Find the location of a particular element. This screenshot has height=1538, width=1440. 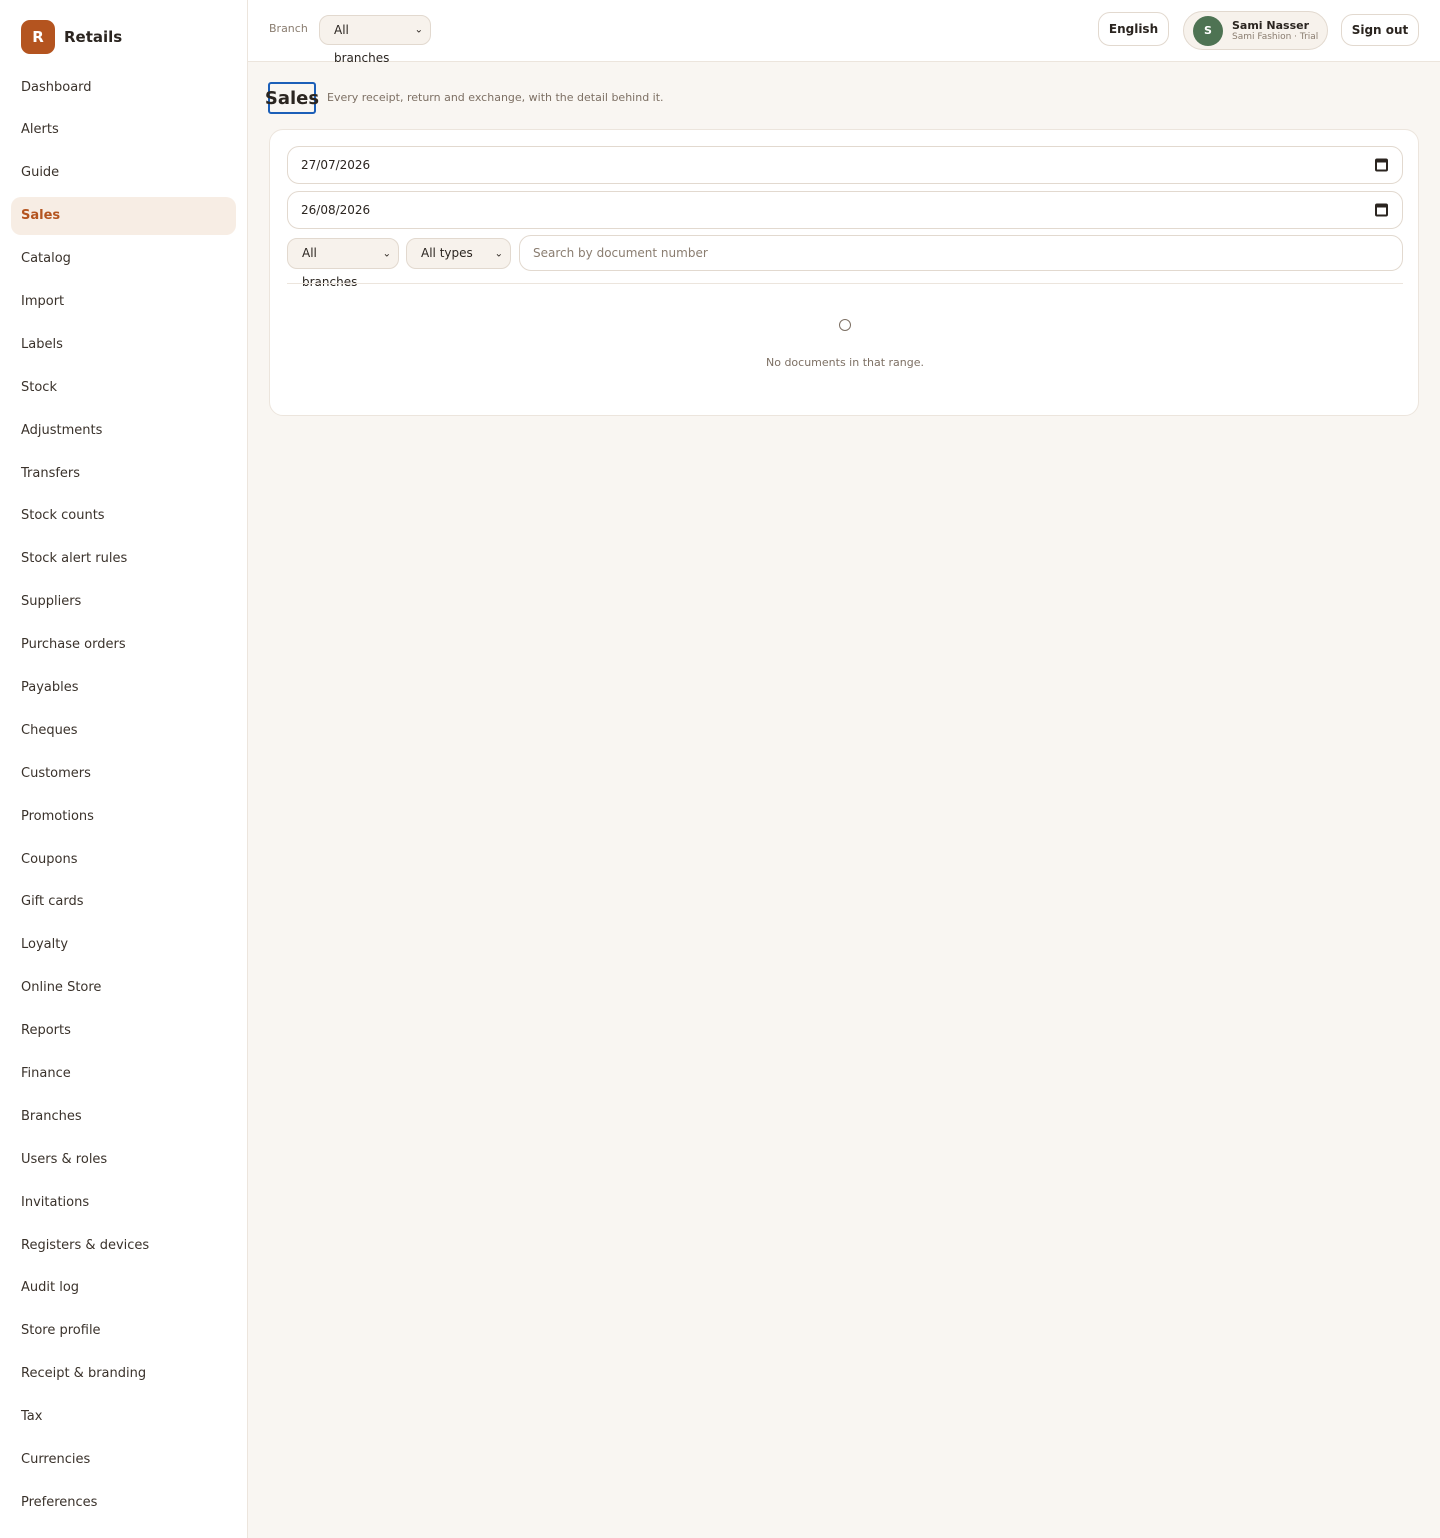

sidebar-item-online-store: Online Store is located at coordinates (123, 988).